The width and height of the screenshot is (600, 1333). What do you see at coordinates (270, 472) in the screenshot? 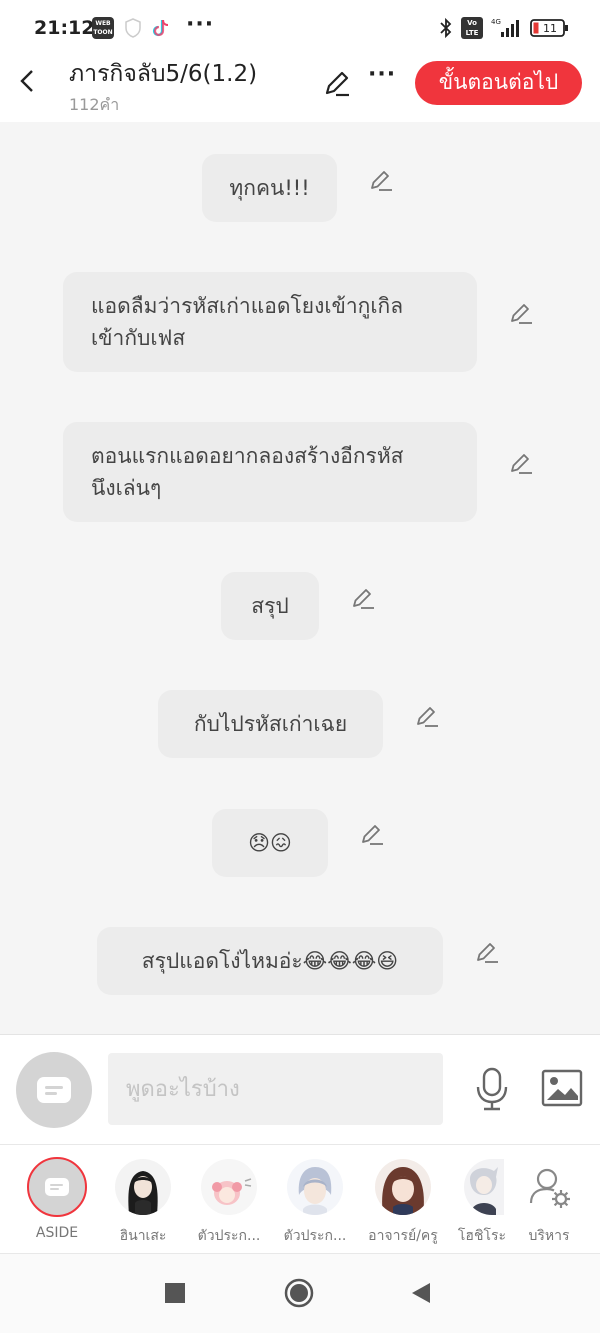
I see `message-bubble: ตอนแรกแอดอยากลองสร้างอีกรหัส นึงเล่นๆ` at bounding box center [270, 472].